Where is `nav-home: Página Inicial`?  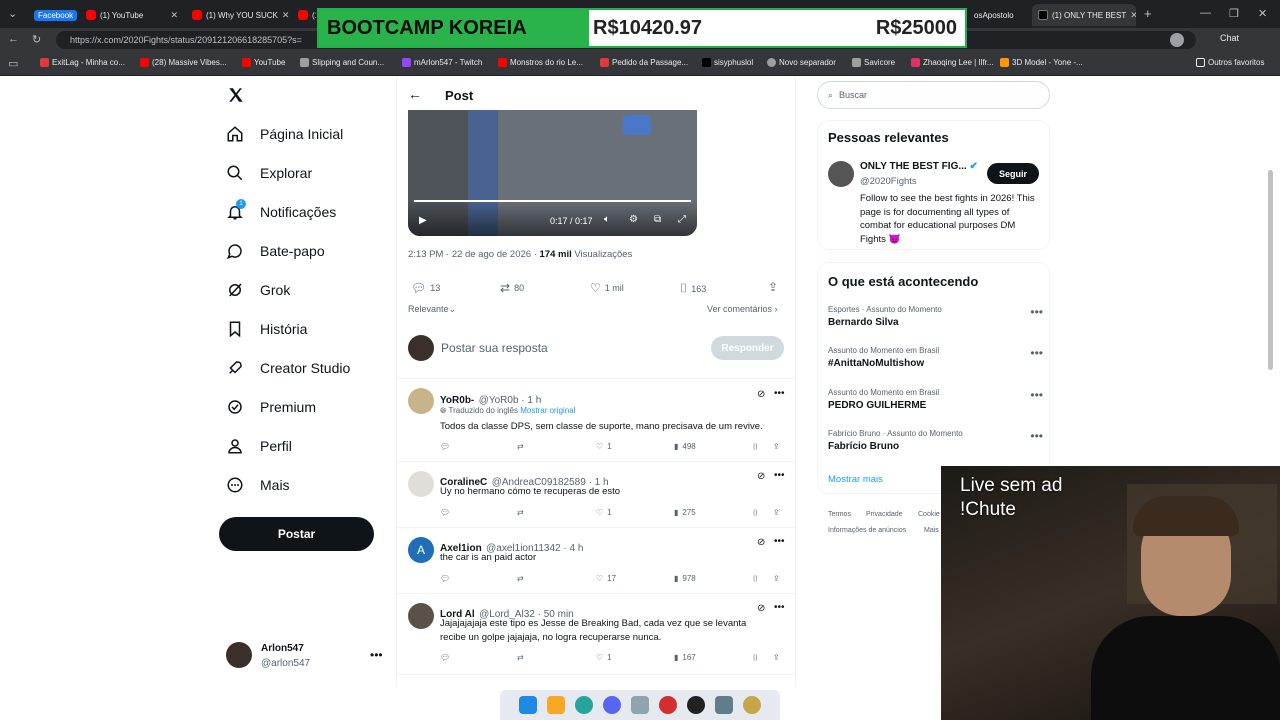
nav-home: Página Inicial is located at coordinates (284, 134).